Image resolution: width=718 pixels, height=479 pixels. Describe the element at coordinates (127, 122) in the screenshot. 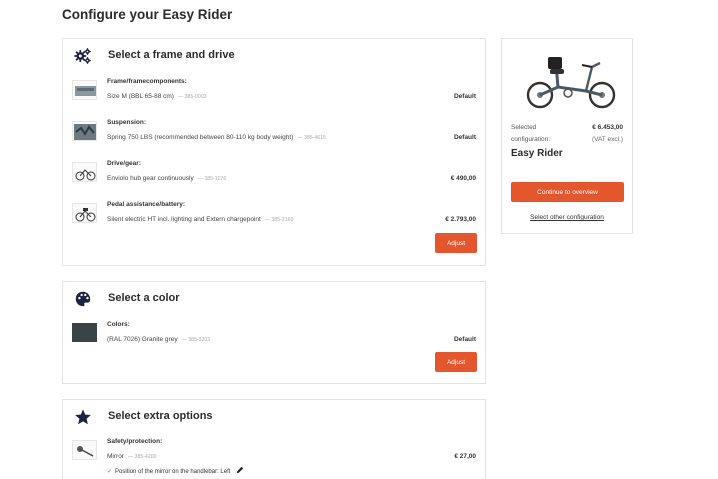

I see `option-label: Suspension:` at that location.